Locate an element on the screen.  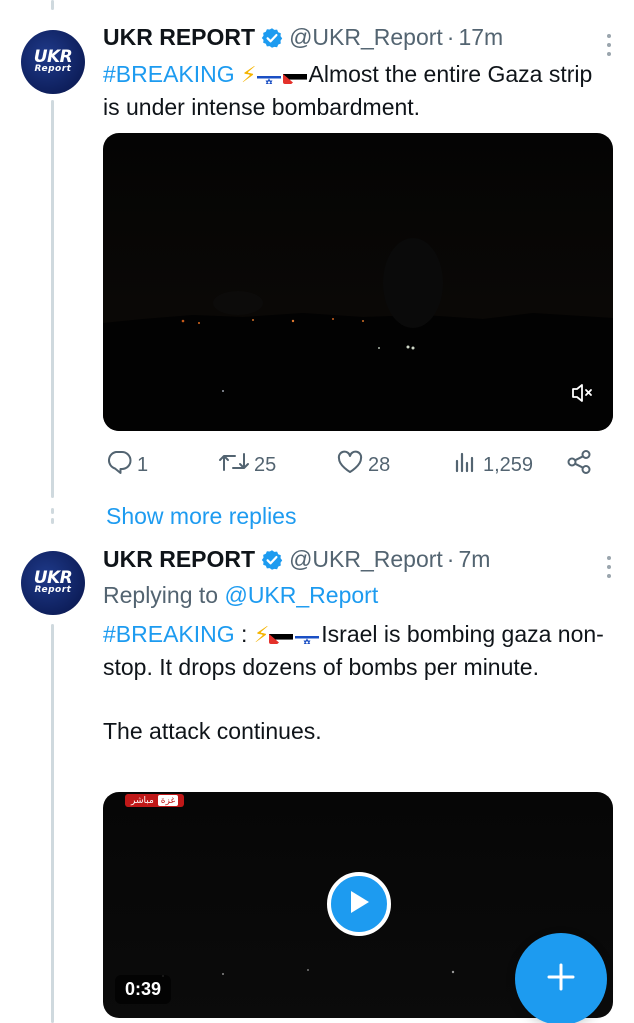
reply-count: 1 is located at coordinates (143, 464).